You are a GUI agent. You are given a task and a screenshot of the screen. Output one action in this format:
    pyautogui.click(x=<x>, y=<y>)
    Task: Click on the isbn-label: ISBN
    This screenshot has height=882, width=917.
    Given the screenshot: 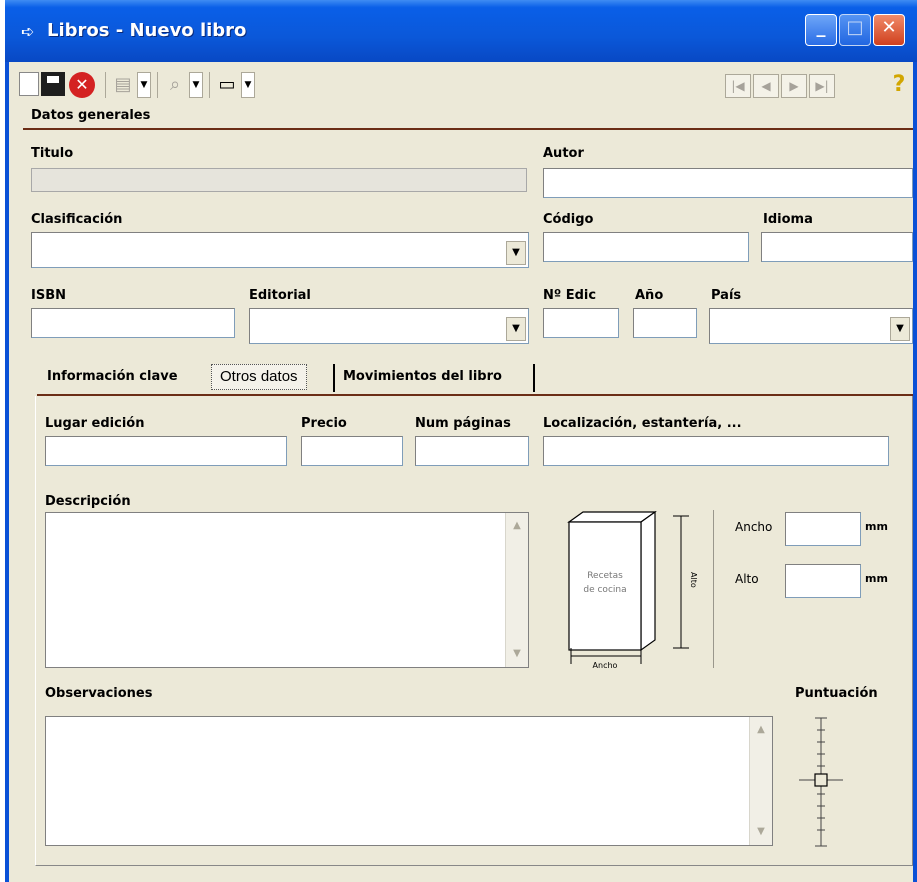 What is the action you would take?
    pyautogui.click(x=48, y=295)
    